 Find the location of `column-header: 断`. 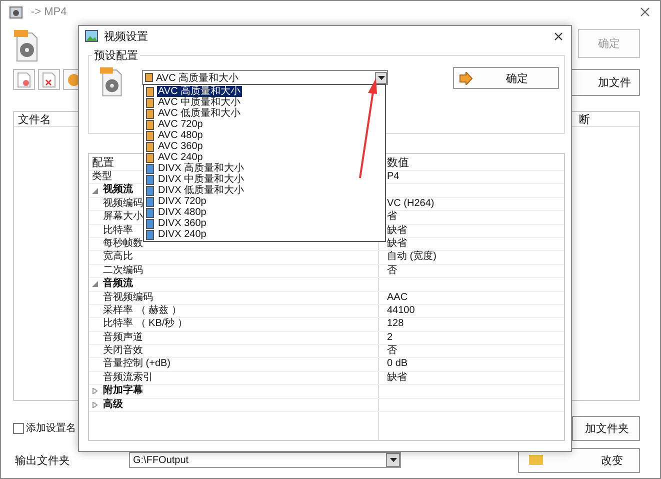

column-header: 断 is located at coordinates (609, 119).